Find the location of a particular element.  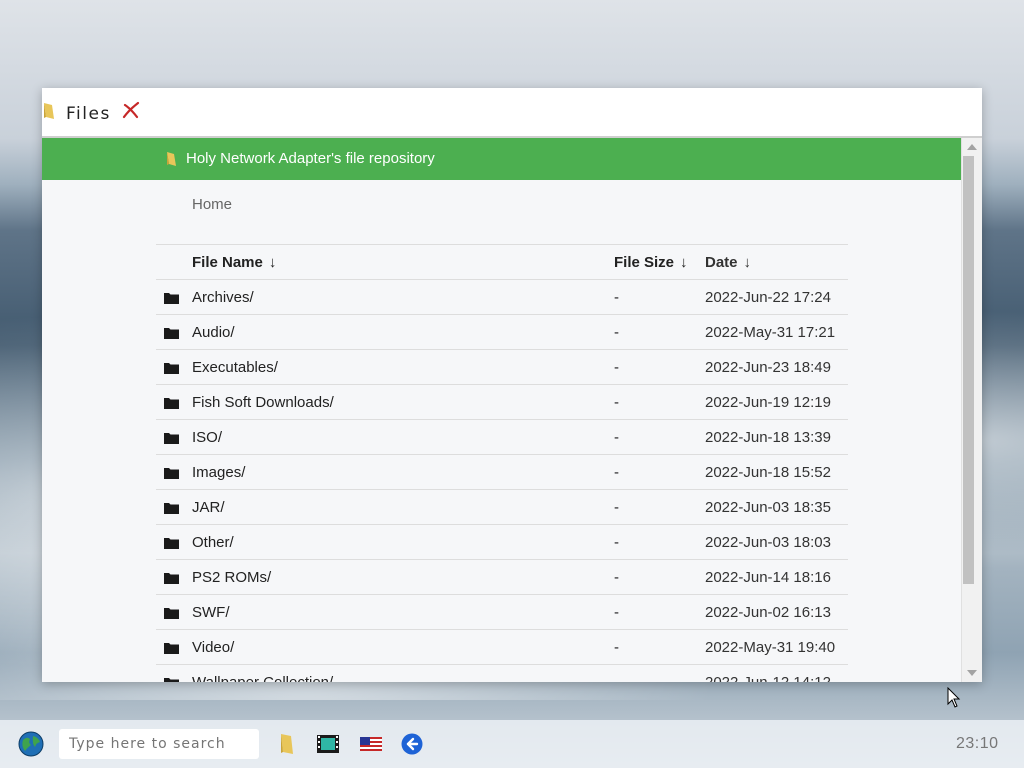

file-date: 2022-Jun-19 12:19 is located at coordinates (776, 402).